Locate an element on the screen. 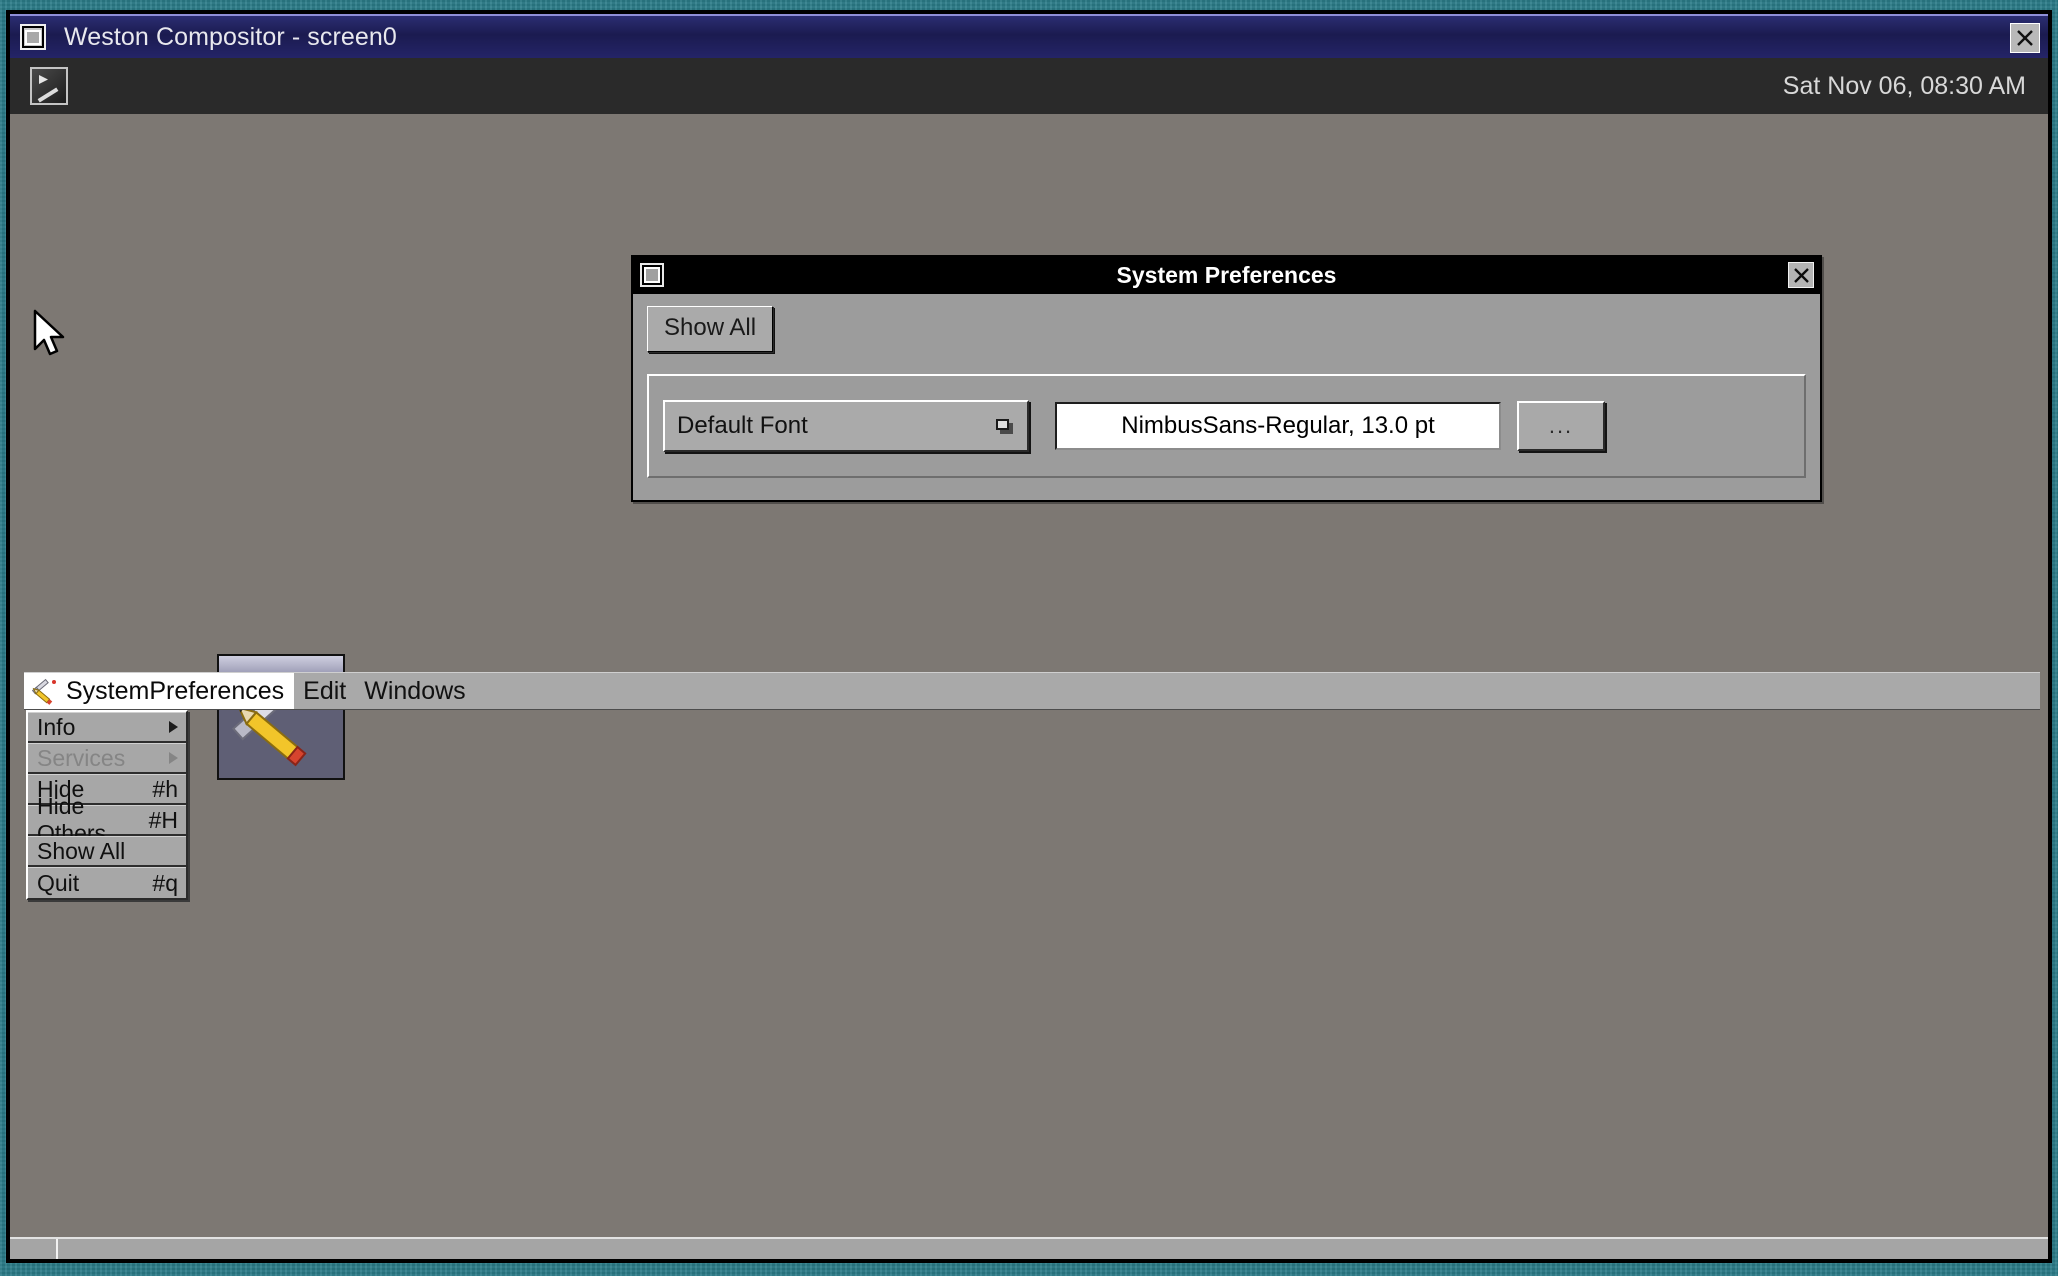 The image size is (2058, 1276). status-cell-left is located at coordinates (34, 1249).